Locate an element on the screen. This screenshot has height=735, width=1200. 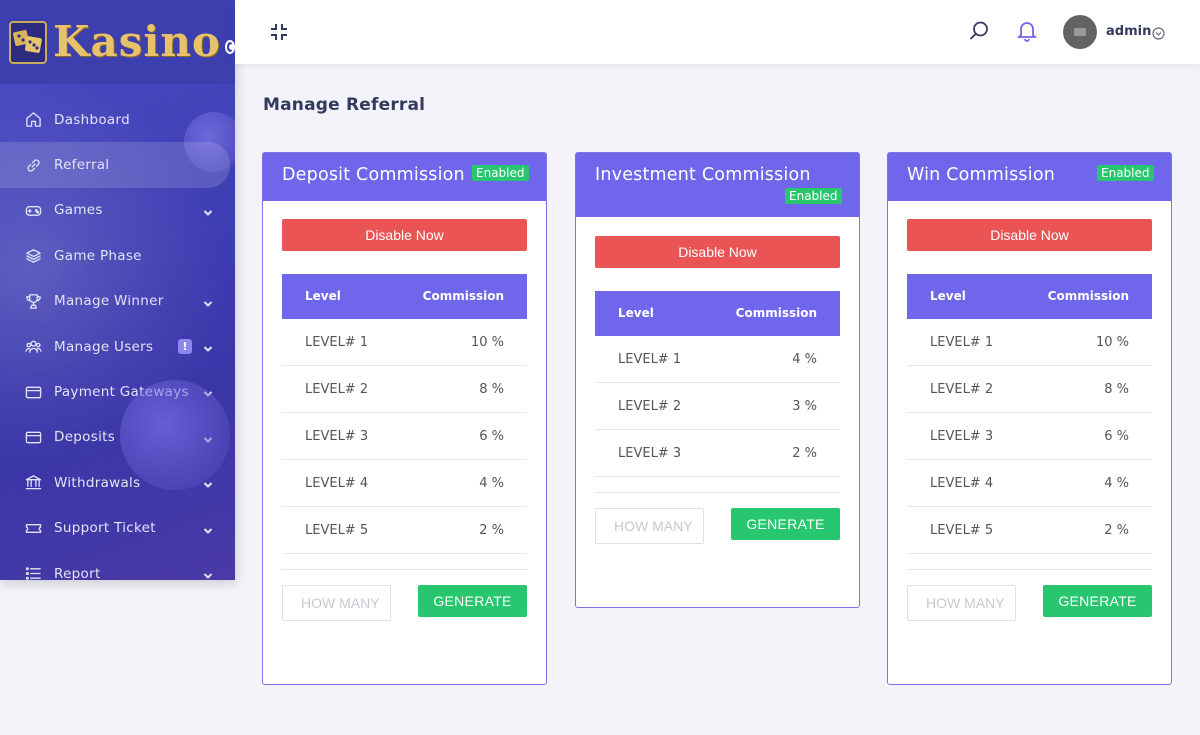
chevron-down-circle-icon is located at coordinates (1158, 34).